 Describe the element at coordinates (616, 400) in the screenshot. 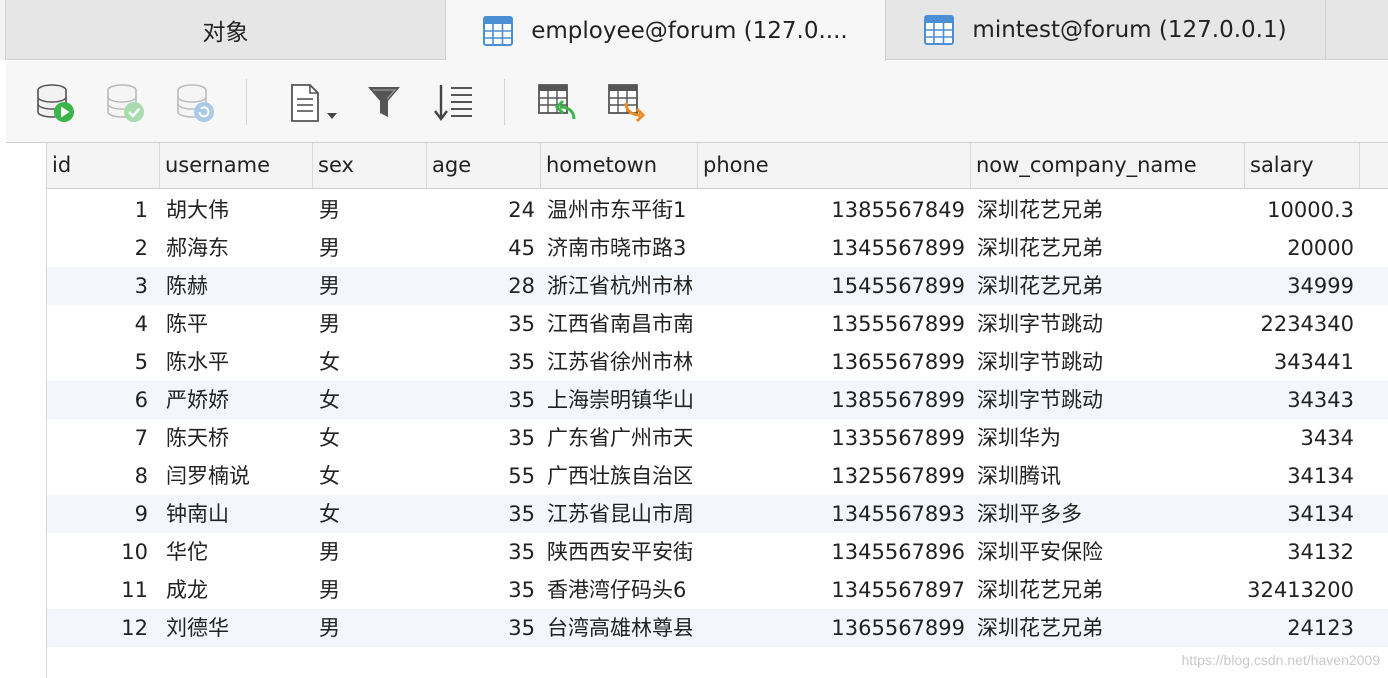

I see `cell-hometown: 上海崇明镇华山` at that location.